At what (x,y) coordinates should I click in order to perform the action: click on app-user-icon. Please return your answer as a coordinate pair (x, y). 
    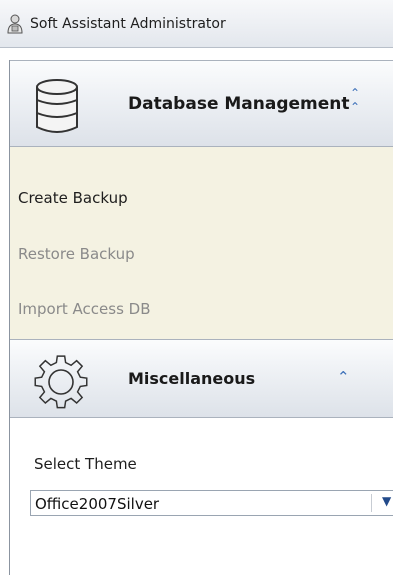
    Looking at the image, I should click on (15, 23).